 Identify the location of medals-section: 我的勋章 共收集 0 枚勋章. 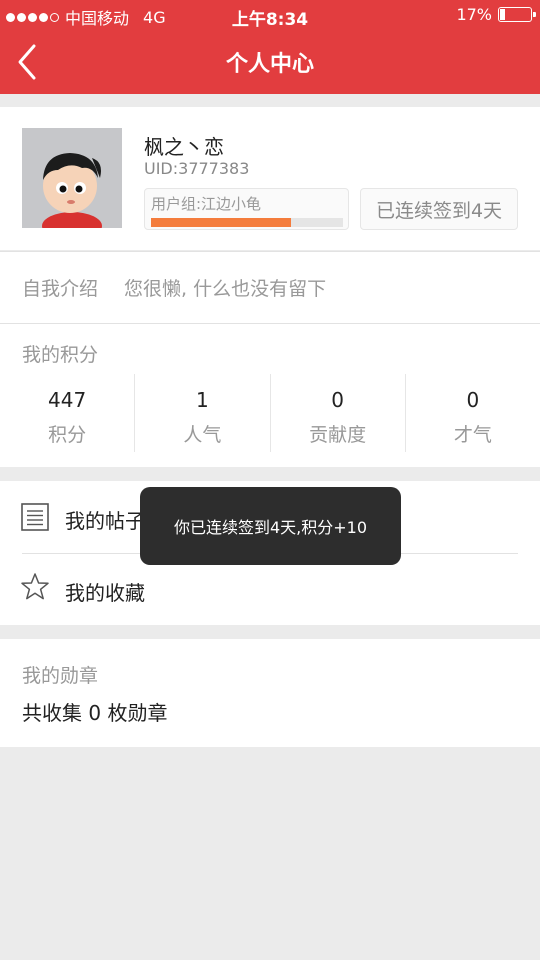
(270, 693).